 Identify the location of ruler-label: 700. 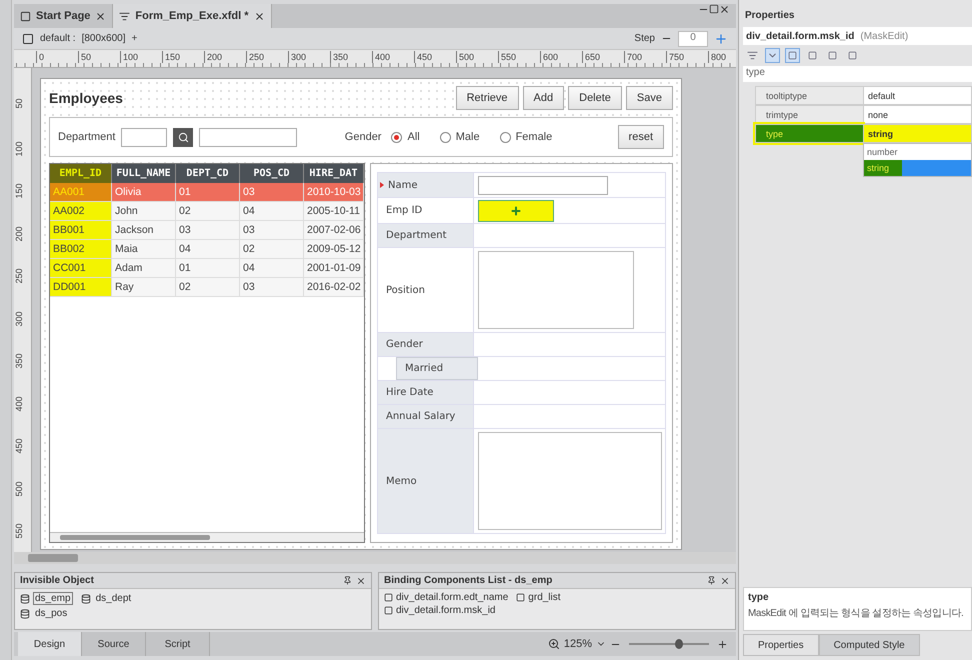
(645, 57).